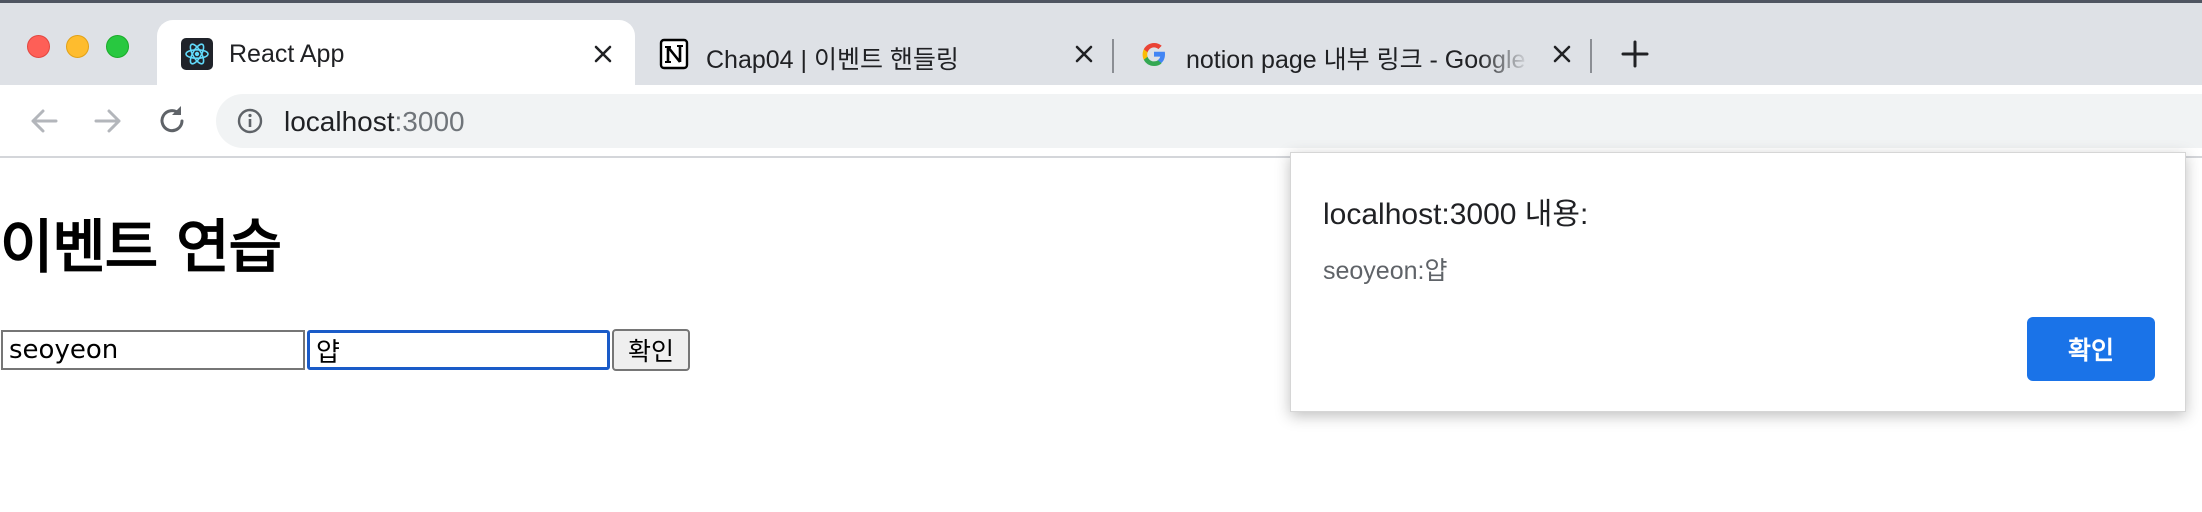  What do you see at coordinates (1153, 54) in the screenshot?
I see `google-g-icon` at bounding box center [1153, 54].